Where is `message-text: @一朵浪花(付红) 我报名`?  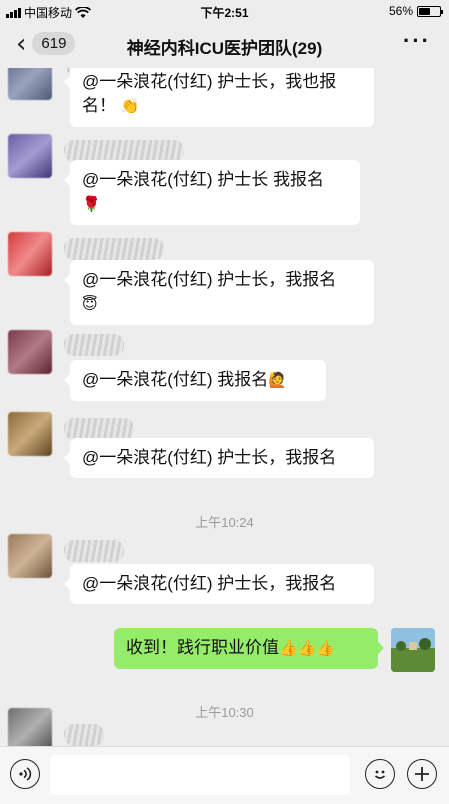
message-text: @一朵浪花(付红) 我报名 is located at coordinates (175, 379).